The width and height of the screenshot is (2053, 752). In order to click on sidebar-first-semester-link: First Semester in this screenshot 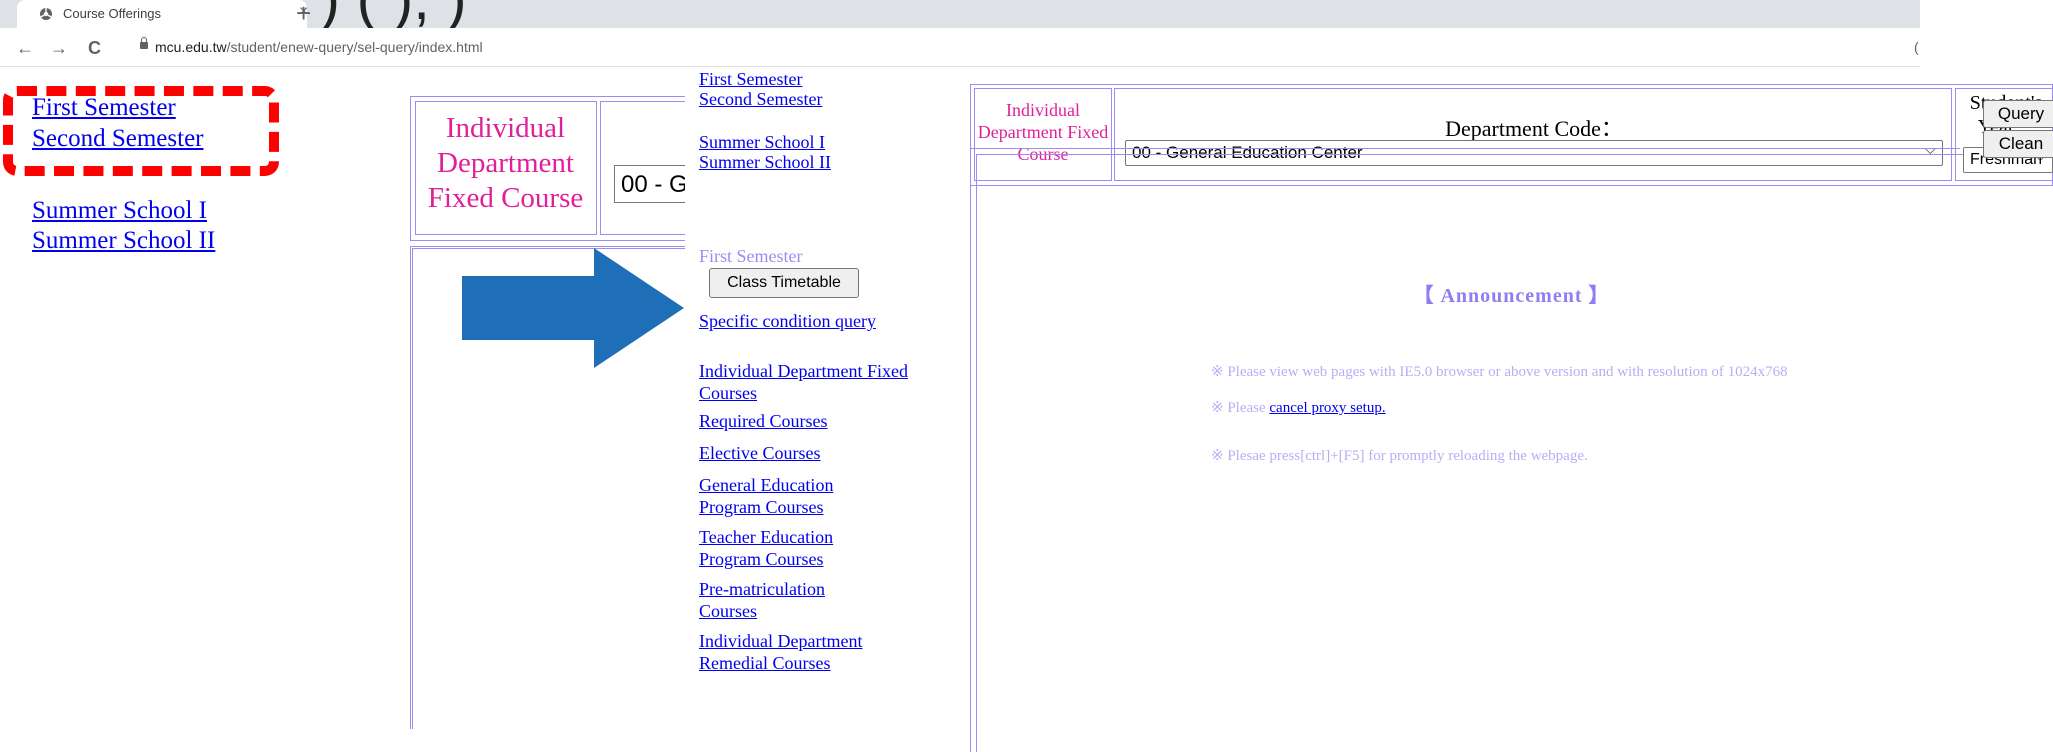, I will do `click(751, 79)`.